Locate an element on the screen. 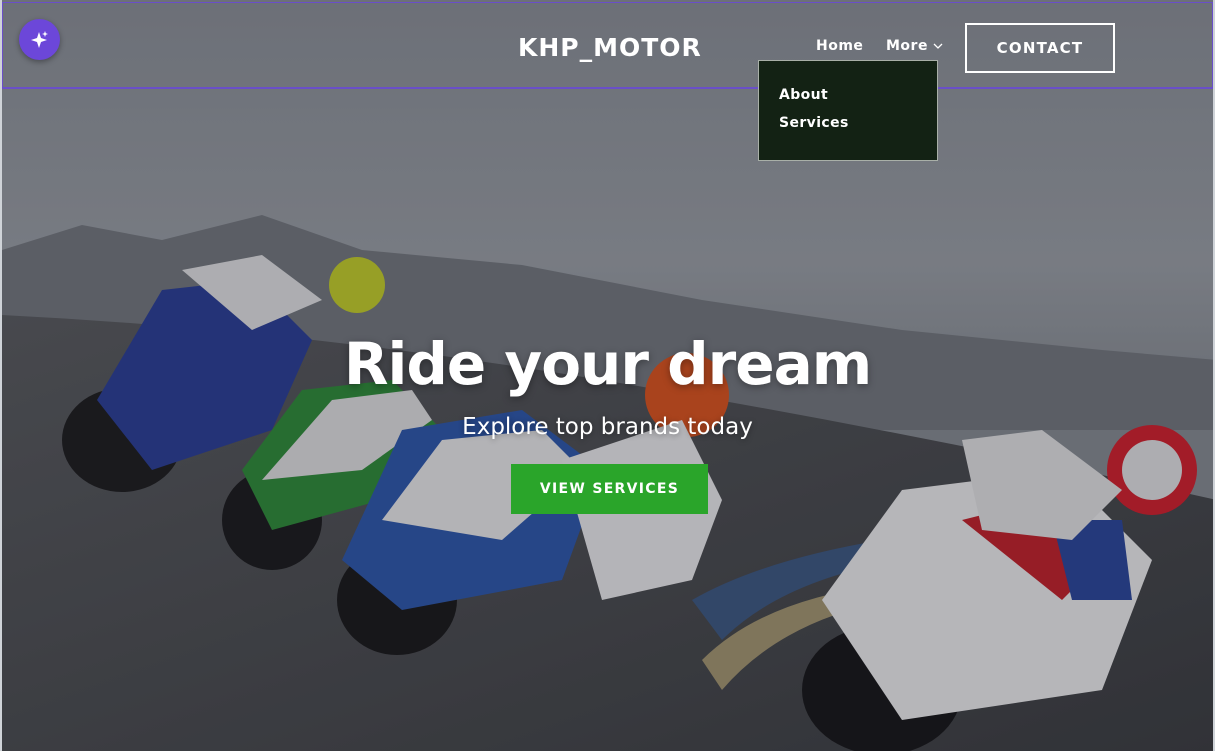 The height and width of the screenshot is (751, 1215). contact-button: CONTACT is located at coordinates (1040, 48).